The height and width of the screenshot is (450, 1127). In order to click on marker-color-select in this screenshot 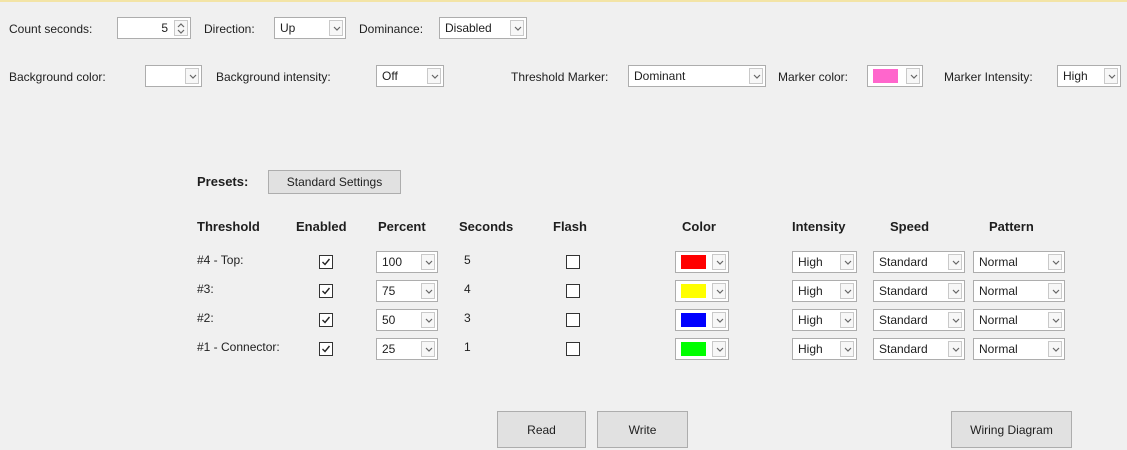, I will do `click(895, 76)`.